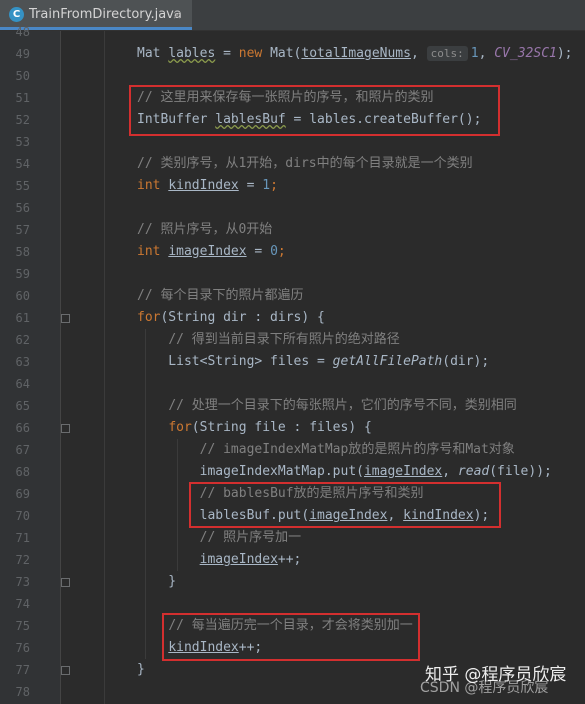 This screenshot has height=704, width=585. Describe the element at coordinates (250, 537) in the screenshot. I see `code-comment: // 照片序号加一` at that location.